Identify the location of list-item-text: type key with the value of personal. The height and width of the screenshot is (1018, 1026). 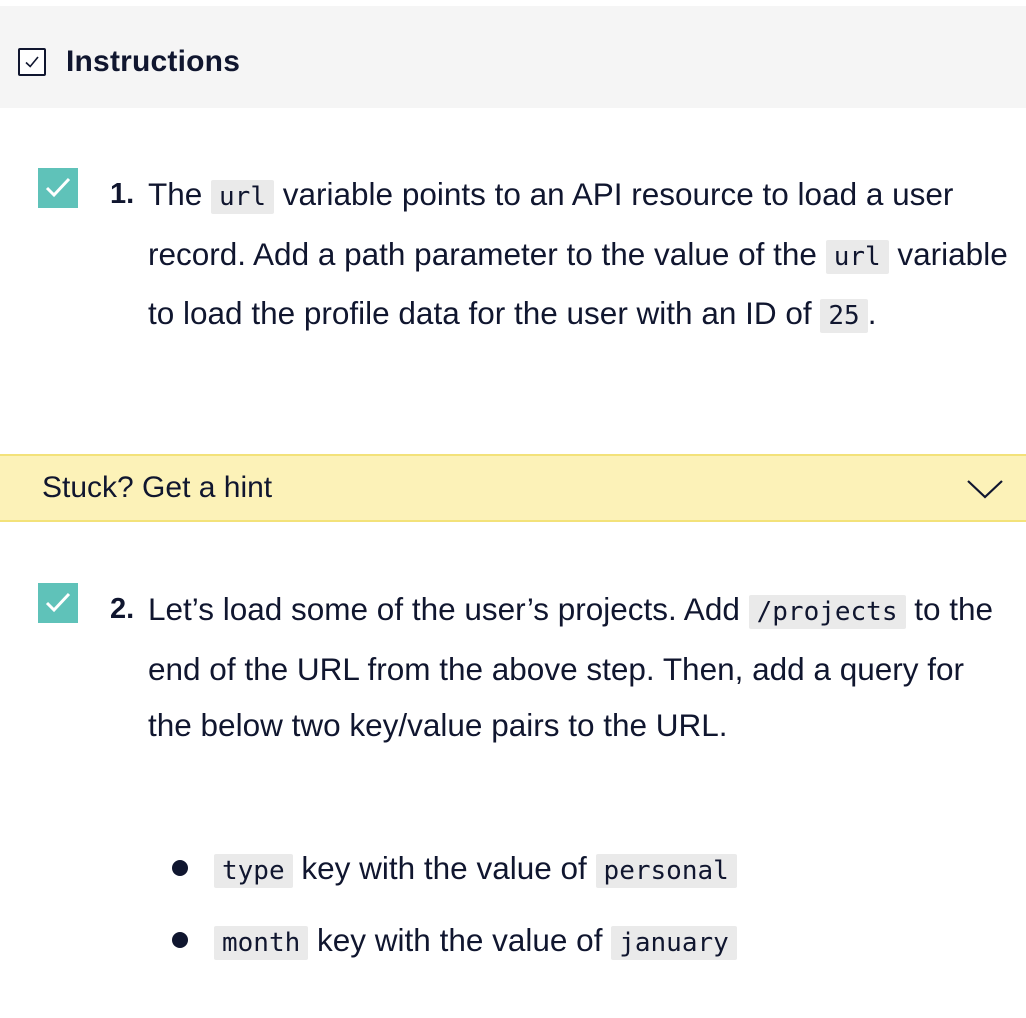
(475, 869).